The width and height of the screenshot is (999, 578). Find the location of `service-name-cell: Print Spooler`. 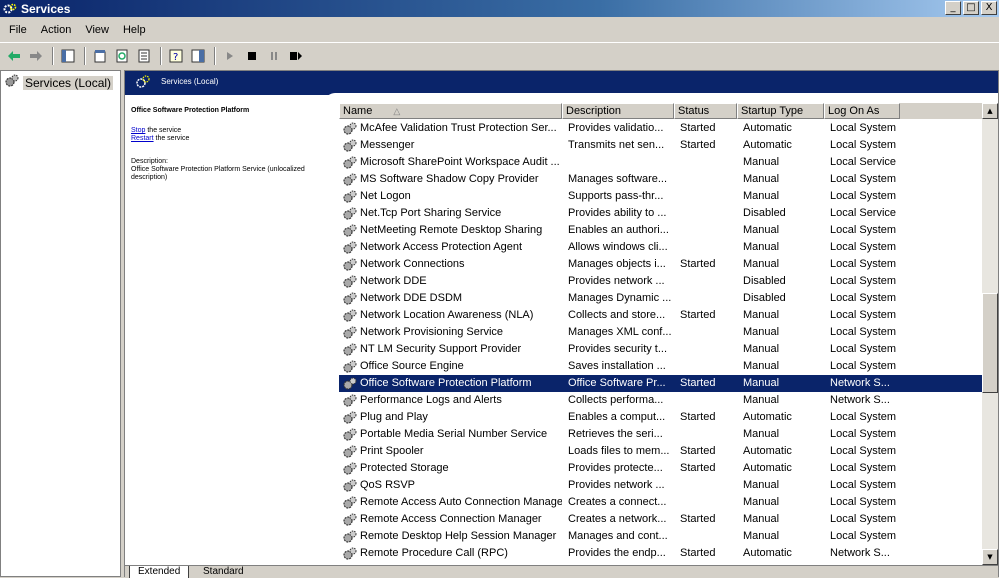

service-name-cell: Print Spooler is located at coordinates (450, 451).